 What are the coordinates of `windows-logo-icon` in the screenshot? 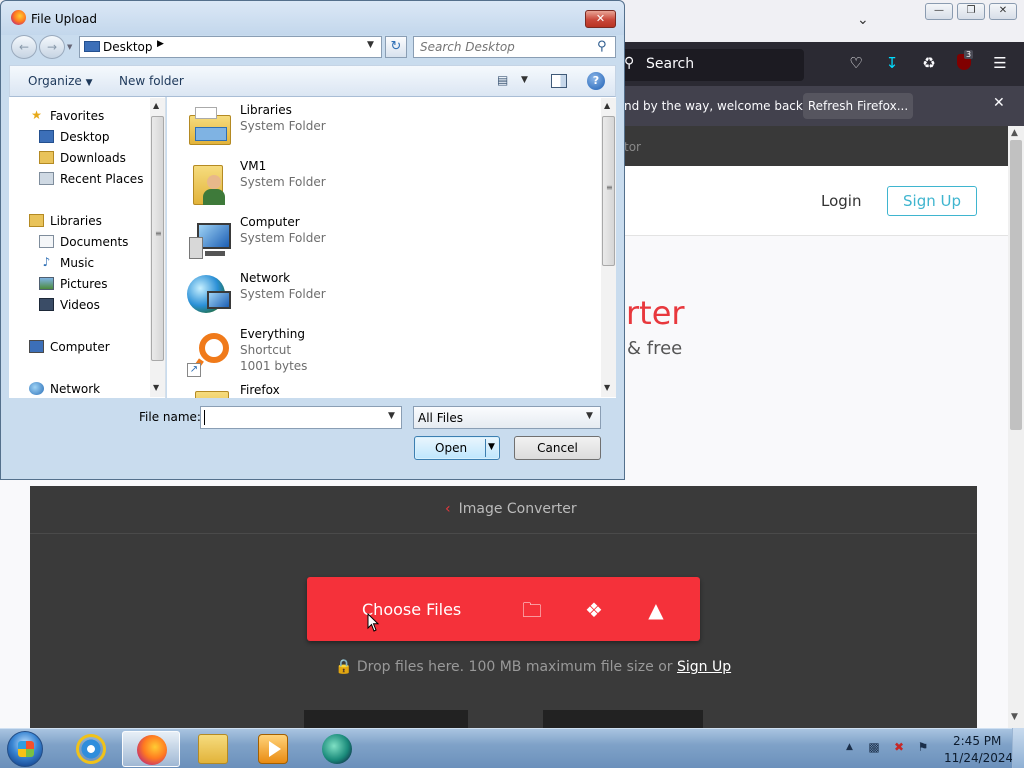 It's located at (26, 749).